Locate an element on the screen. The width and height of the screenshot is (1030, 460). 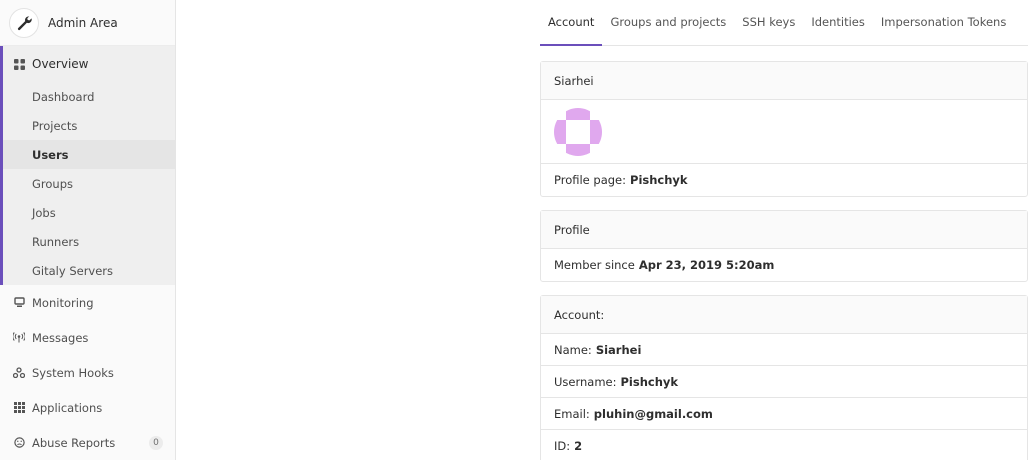
member-since-value: Apr 23, 2019 5:20am is located at coordinates (706, 265).